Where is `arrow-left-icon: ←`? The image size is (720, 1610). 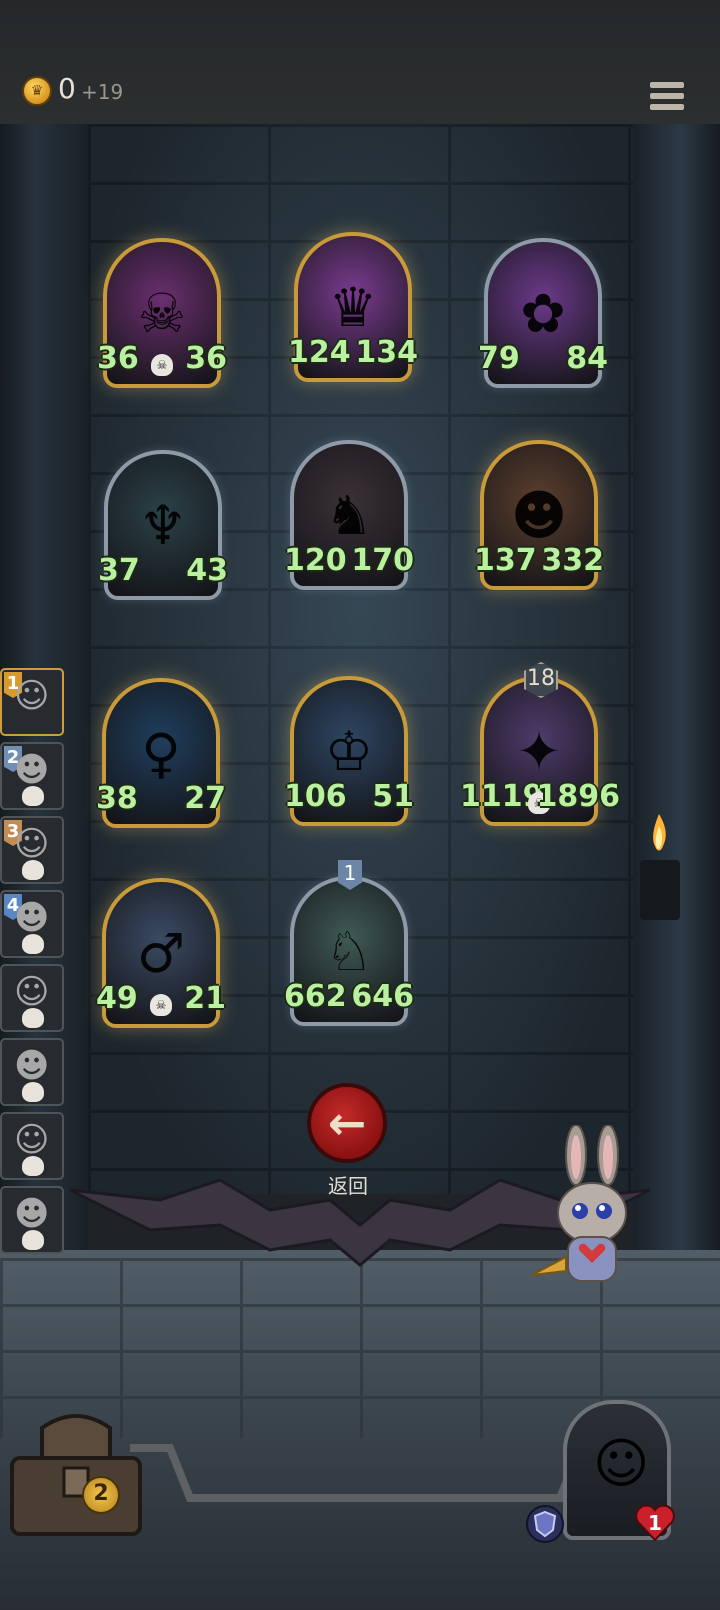
arrow-left-icon: ← is located at coordinates (347, 1123).